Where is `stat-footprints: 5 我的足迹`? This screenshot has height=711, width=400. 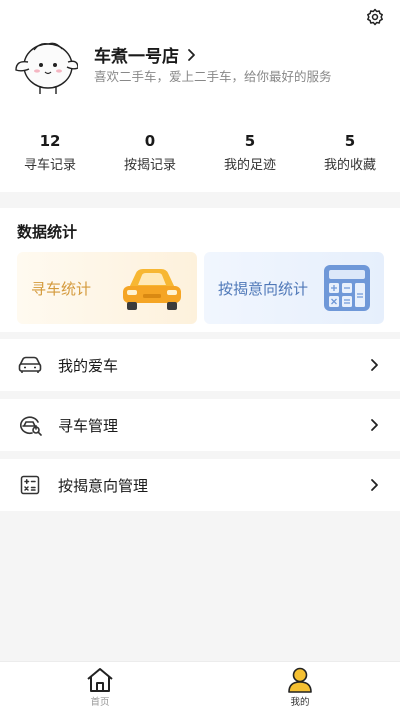
stat-footprints: 5 我的足迹 is located at coordinates (250, 152).